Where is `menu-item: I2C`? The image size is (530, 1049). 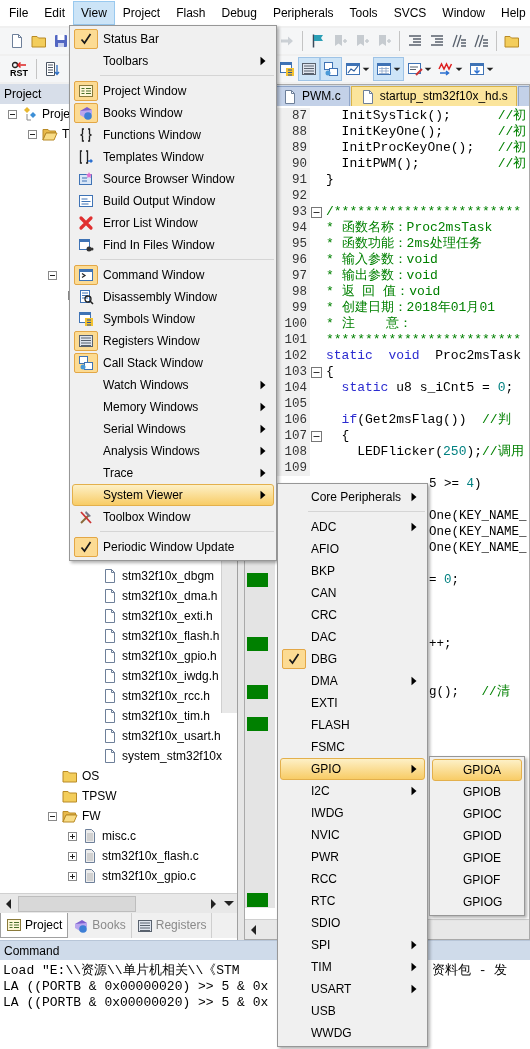
menu-item: I2C is located at coordinates (352, 791).